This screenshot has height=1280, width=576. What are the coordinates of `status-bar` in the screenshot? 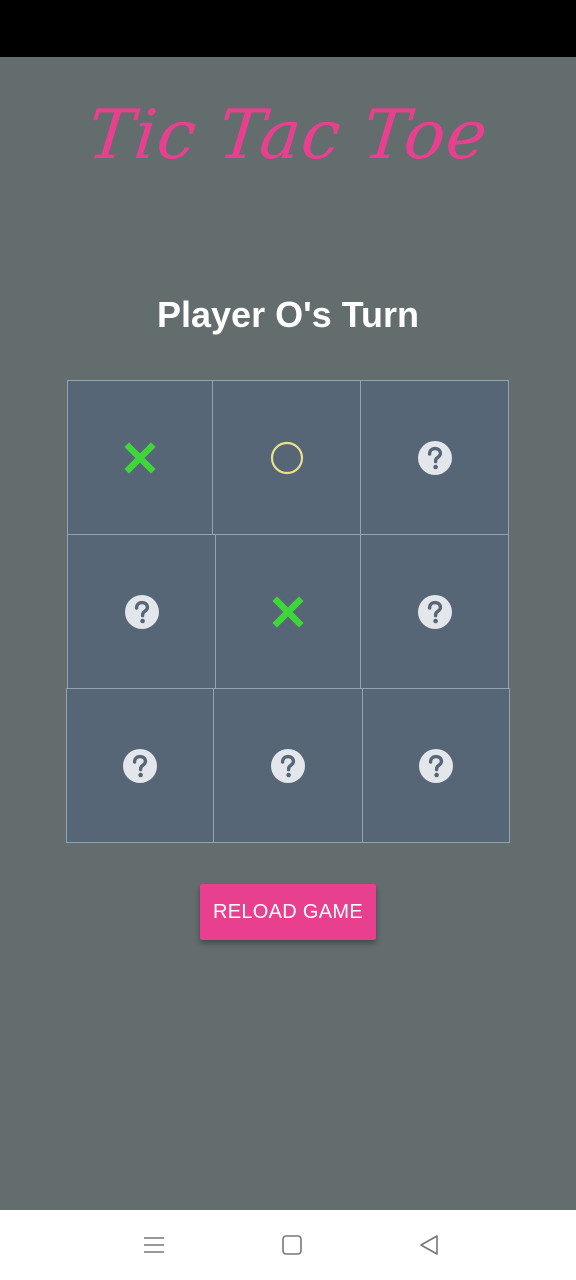 It's located at (288, 28).